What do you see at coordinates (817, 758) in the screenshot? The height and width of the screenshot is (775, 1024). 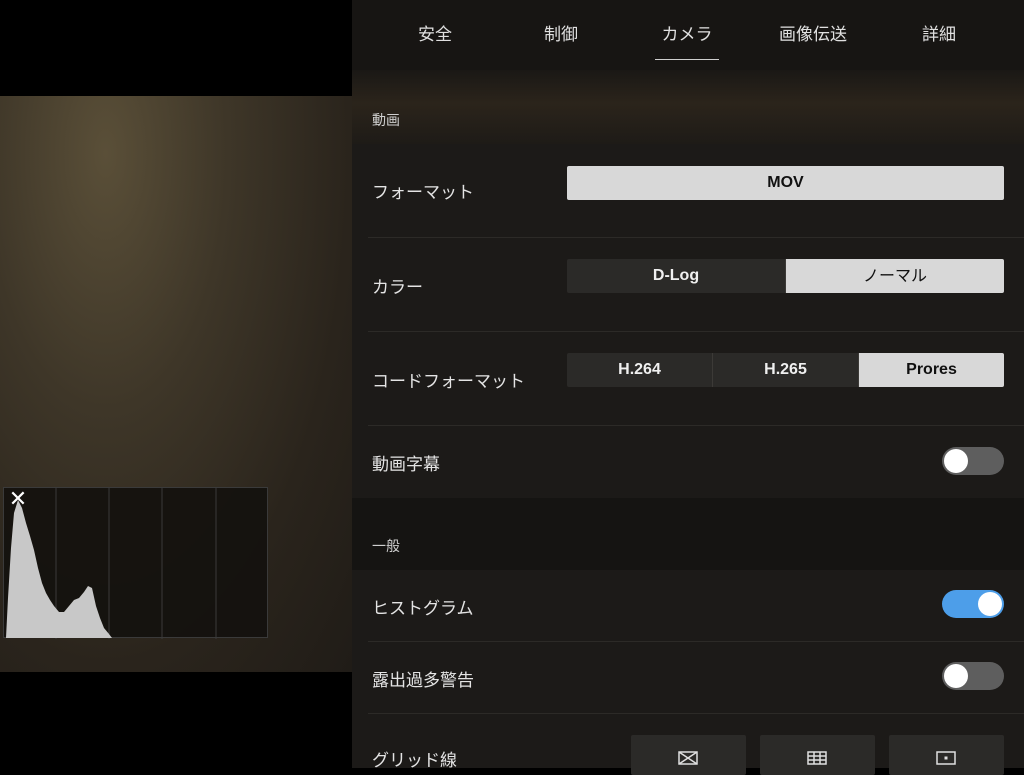 I see `grid-icon` at bounding box center [817, 758].